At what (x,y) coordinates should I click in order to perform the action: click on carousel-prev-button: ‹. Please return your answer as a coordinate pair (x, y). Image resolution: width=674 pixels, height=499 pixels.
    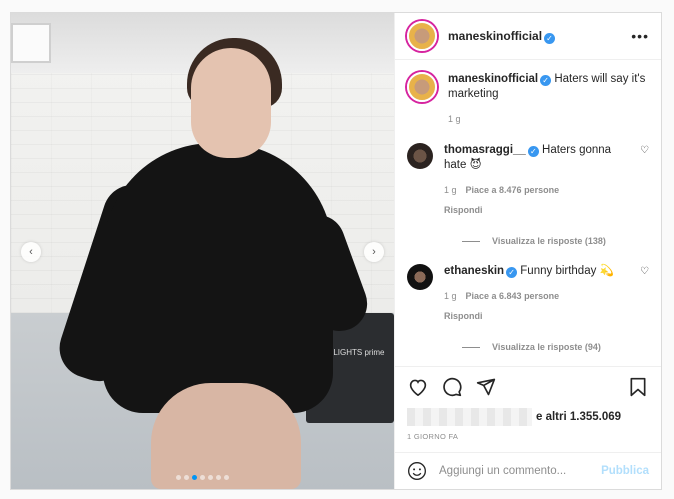
    Looking at the image, I should click on (31, 252).